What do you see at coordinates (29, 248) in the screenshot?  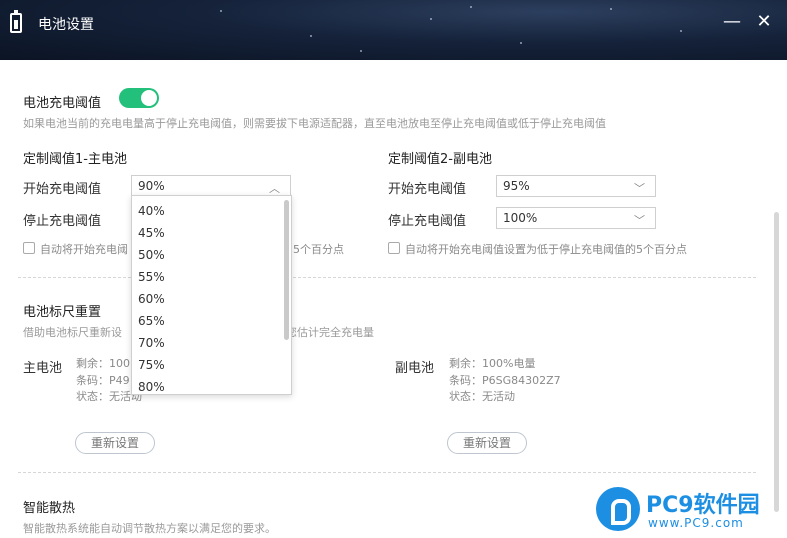 I see `main-auto-checkbox` at bounding box center [29, 248].